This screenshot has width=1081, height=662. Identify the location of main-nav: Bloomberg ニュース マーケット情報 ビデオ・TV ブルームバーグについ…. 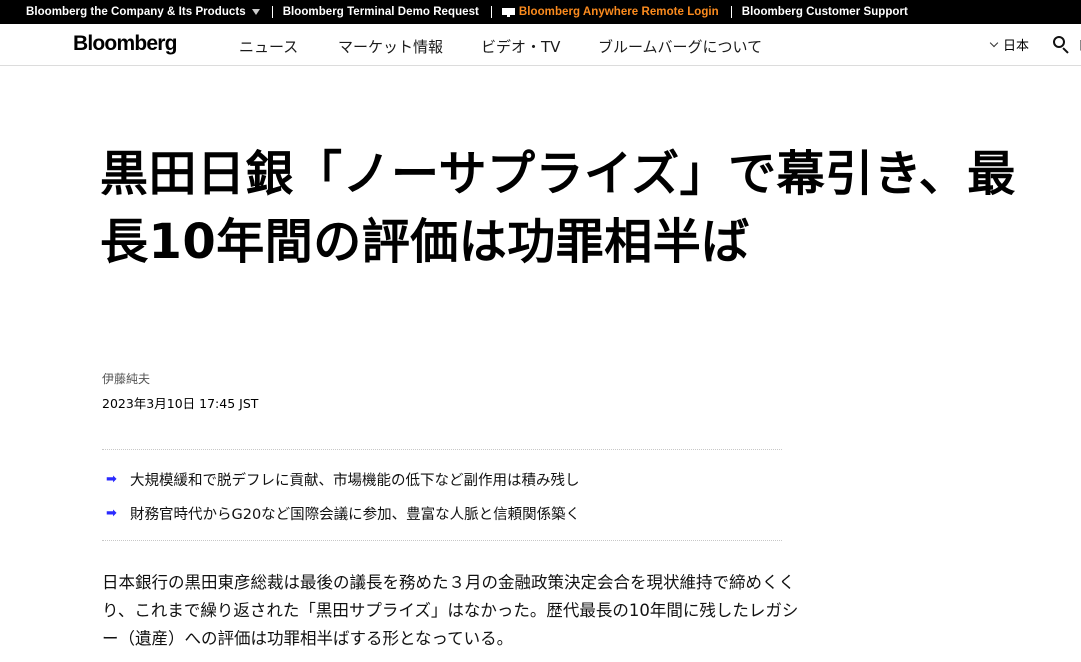
(540, 45).